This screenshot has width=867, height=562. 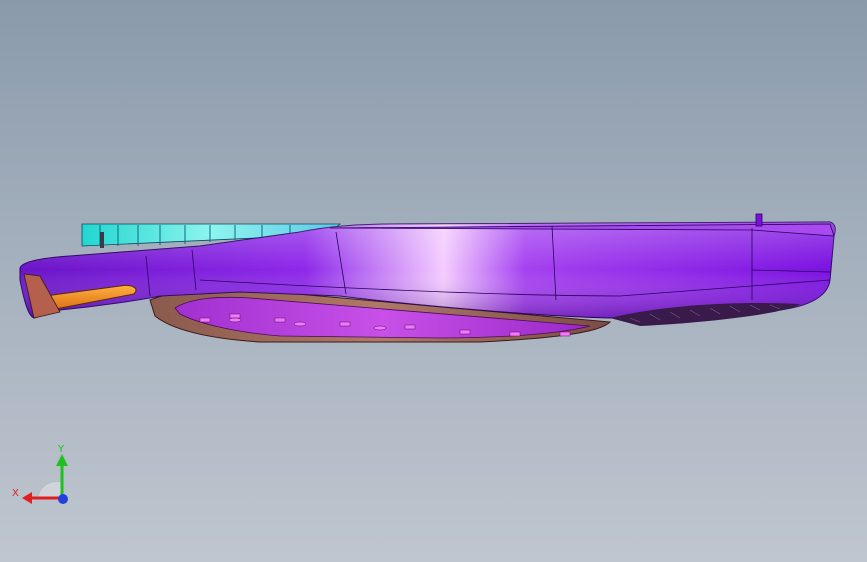 What do you see at coordinates (61, 449) in the screenshot?
I see `y-axis-label: Y` at bounding box center [61, 449].